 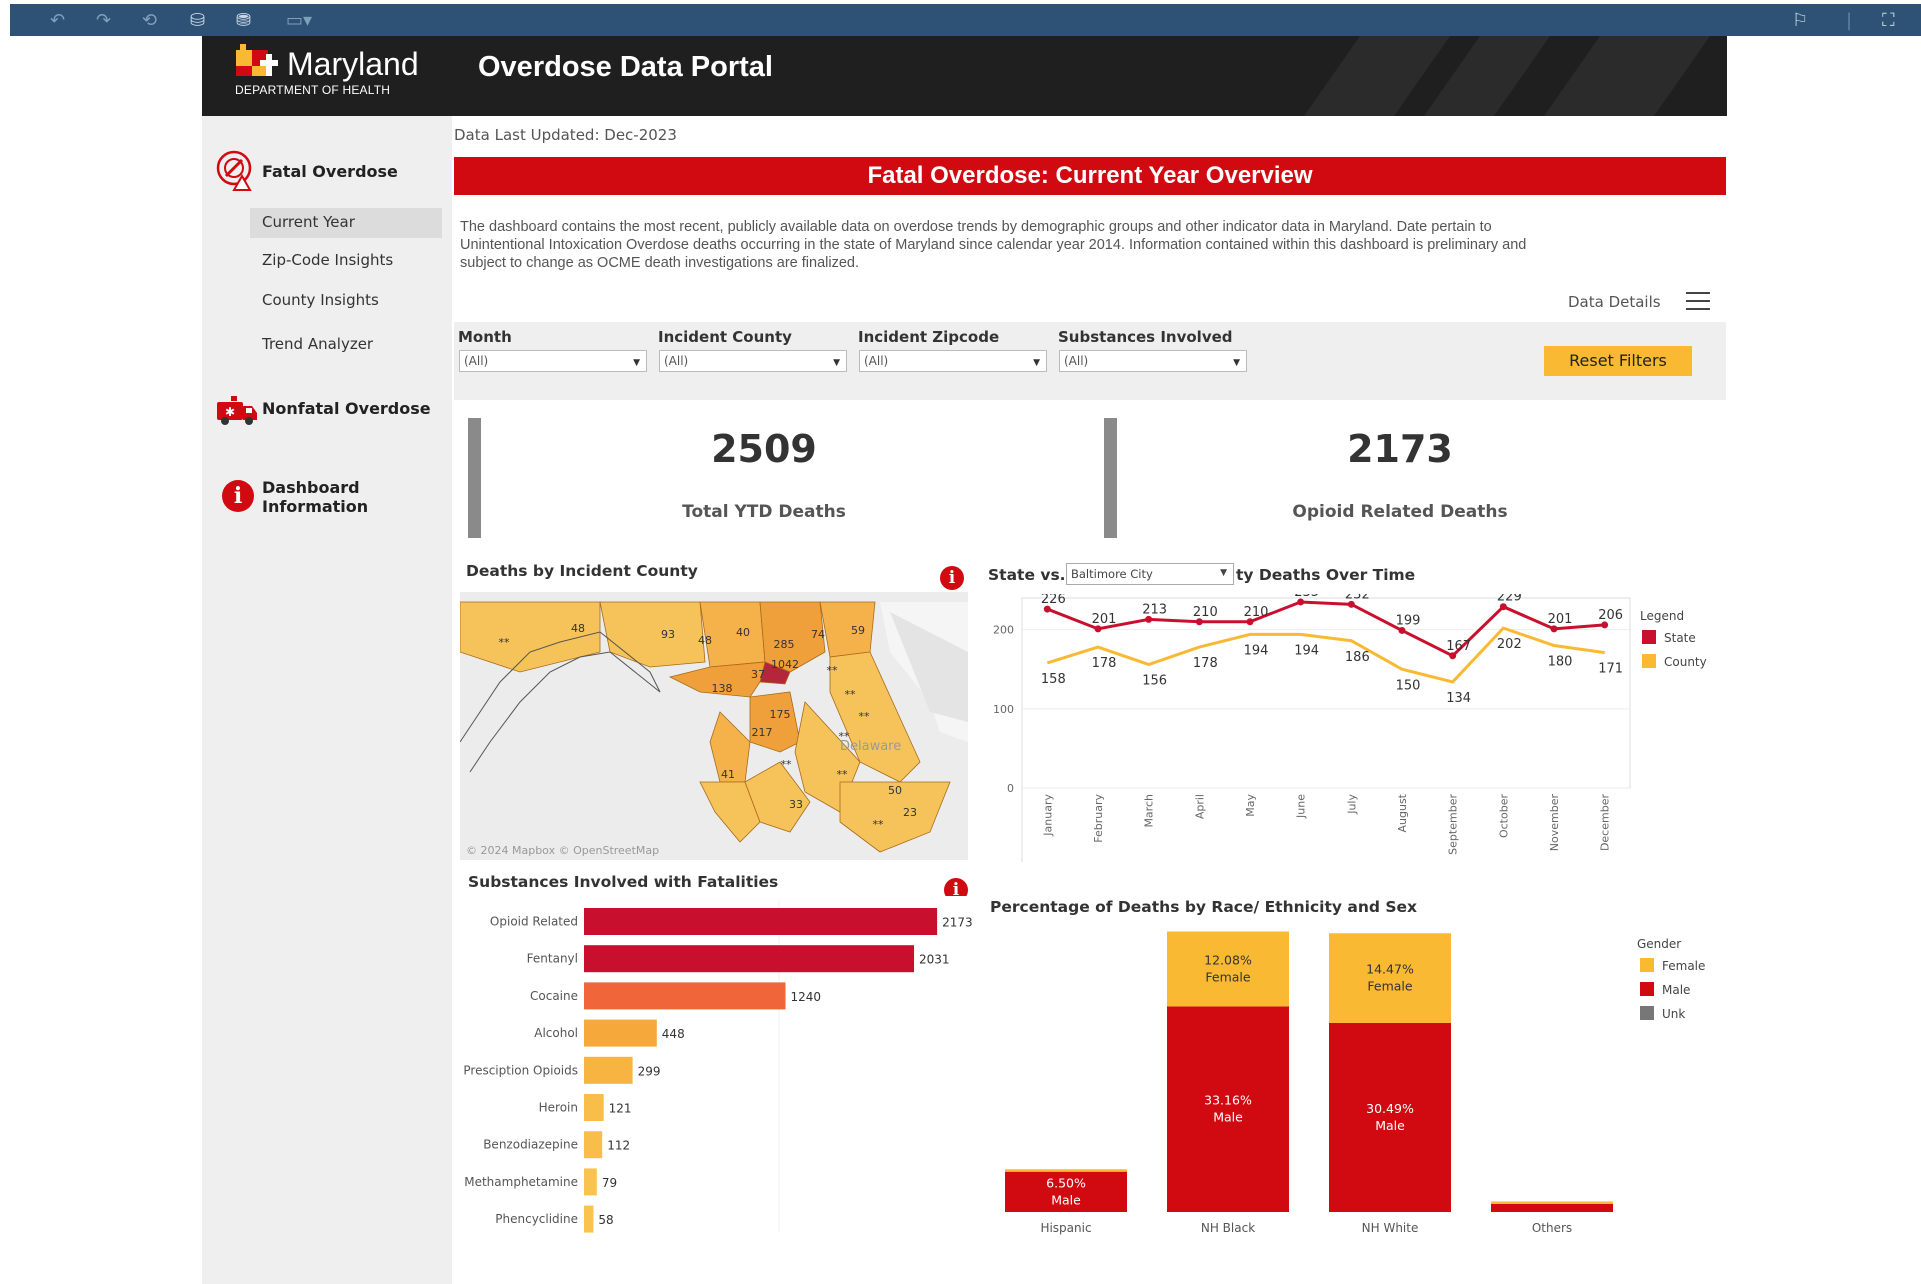 I want to click on segment-label: Male, so click(x=1390, y=1125).